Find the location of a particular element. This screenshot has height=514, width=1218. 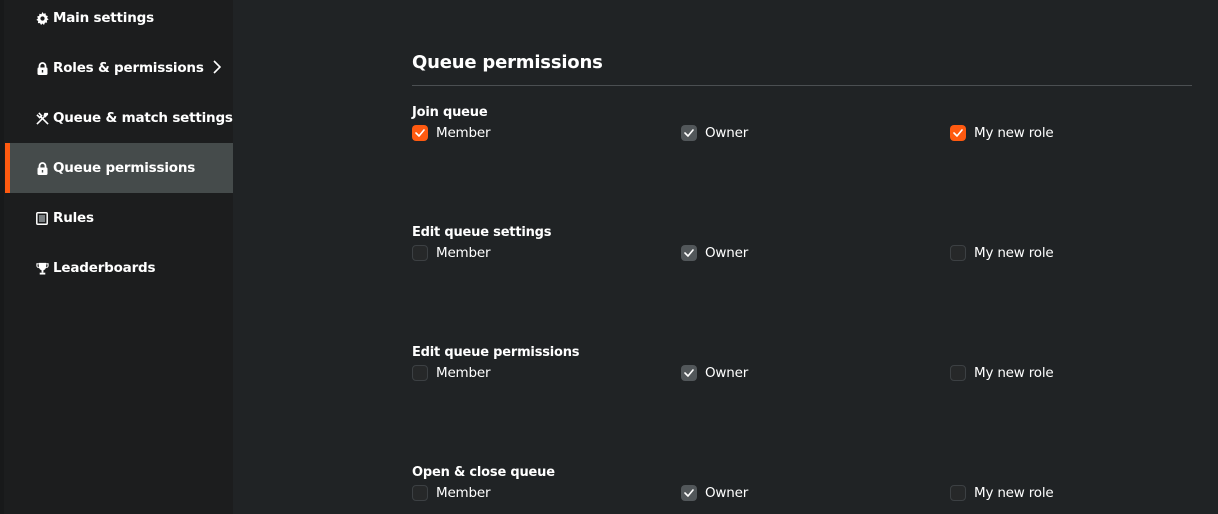

title-divider is located at coordinates (802, 85).